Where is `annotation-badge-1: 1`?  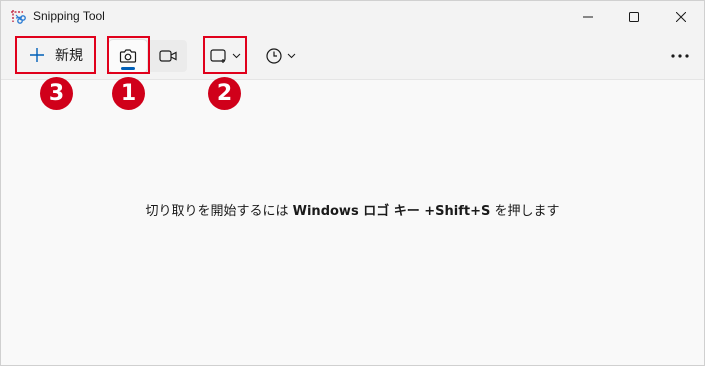
annotation-badge-1: 1 is located at coordinates (128, 93).